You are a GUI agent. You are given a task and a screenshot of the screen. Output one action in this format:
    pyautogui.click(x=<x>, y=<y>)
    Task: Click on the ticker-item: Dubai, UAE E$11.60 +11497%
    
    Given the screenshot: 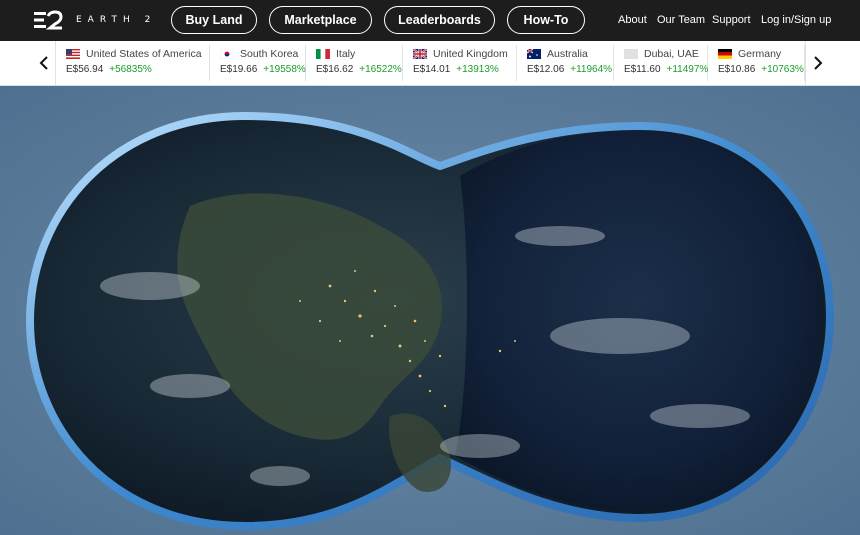 What is the action you would take?
    pyautogui.click(x=661, y=63)
    